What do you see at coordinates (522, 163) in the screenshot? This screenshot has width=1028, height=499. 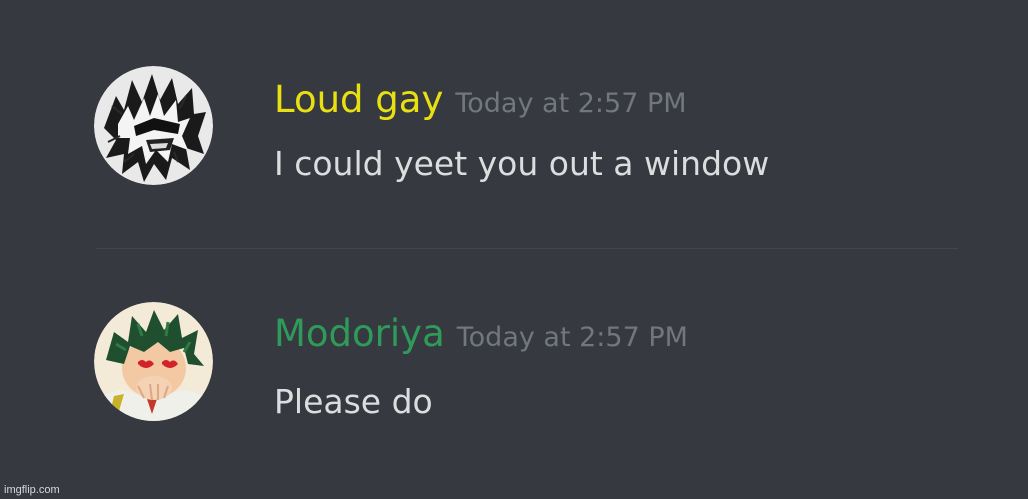 I see `message-text: I could yeet you out a window` at bounding box center [522, 163].